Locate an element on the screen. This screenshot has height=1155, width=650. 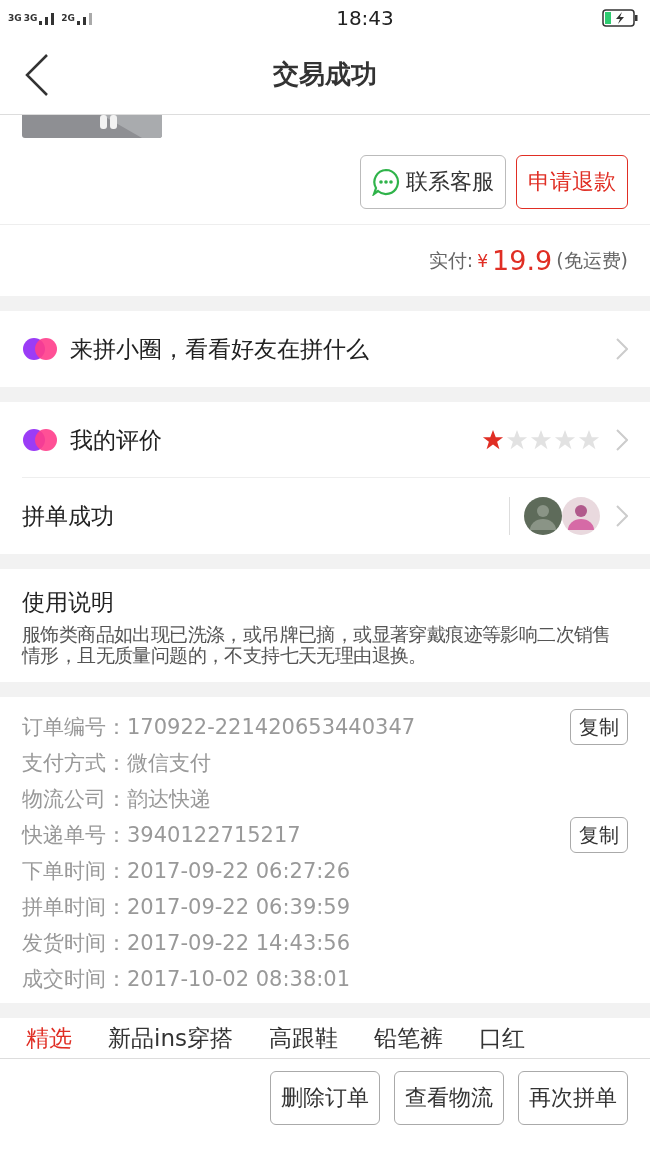
usage-note: 服饰类商品如出现已洗涤，或吊牌已摘，或显著穿戴痕迹等影响二次销售情形，且无质量问题的，不支持七天无理由退换。 is located at coordinates (317, 645).